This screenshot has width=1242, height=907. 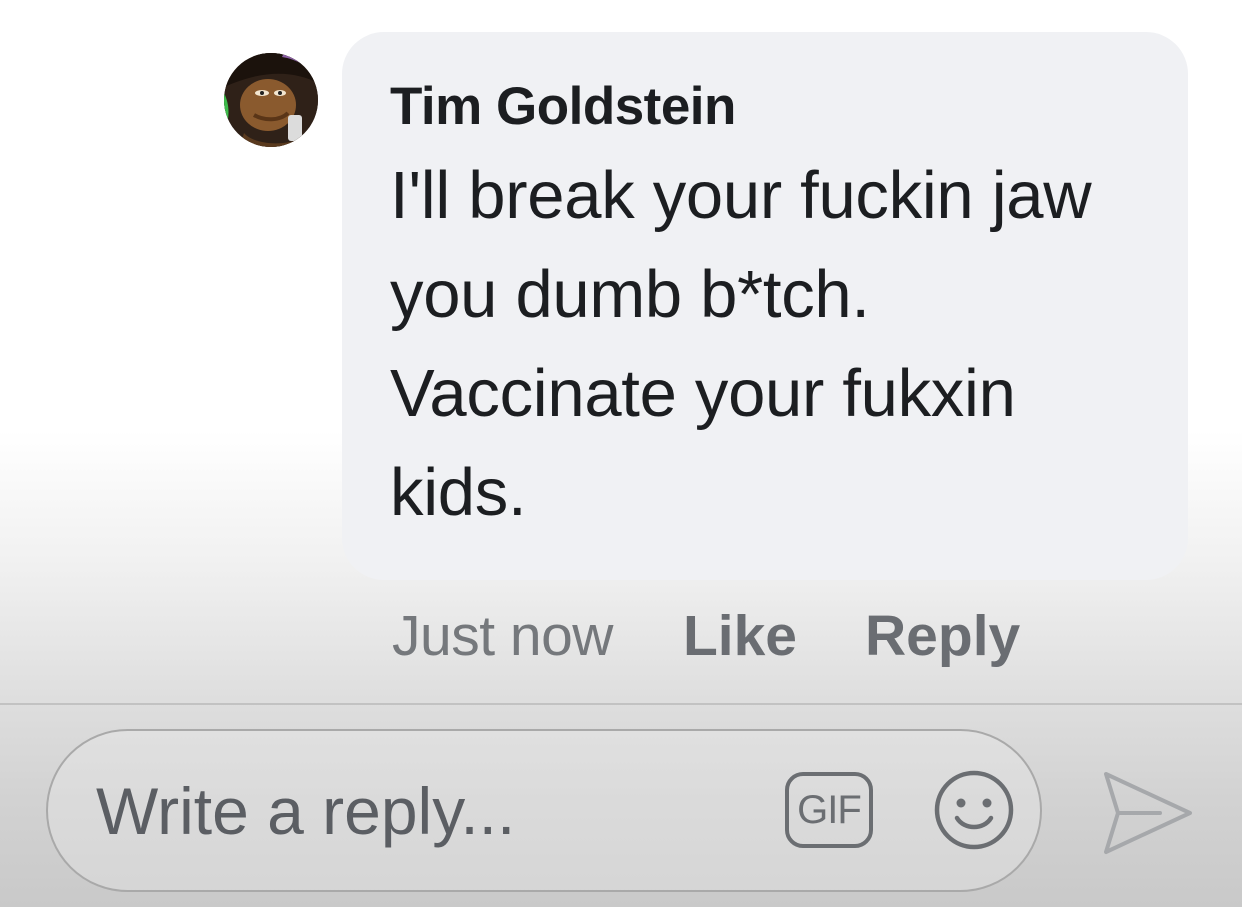 I want to click on send-button, so click(x=1148, y=813).